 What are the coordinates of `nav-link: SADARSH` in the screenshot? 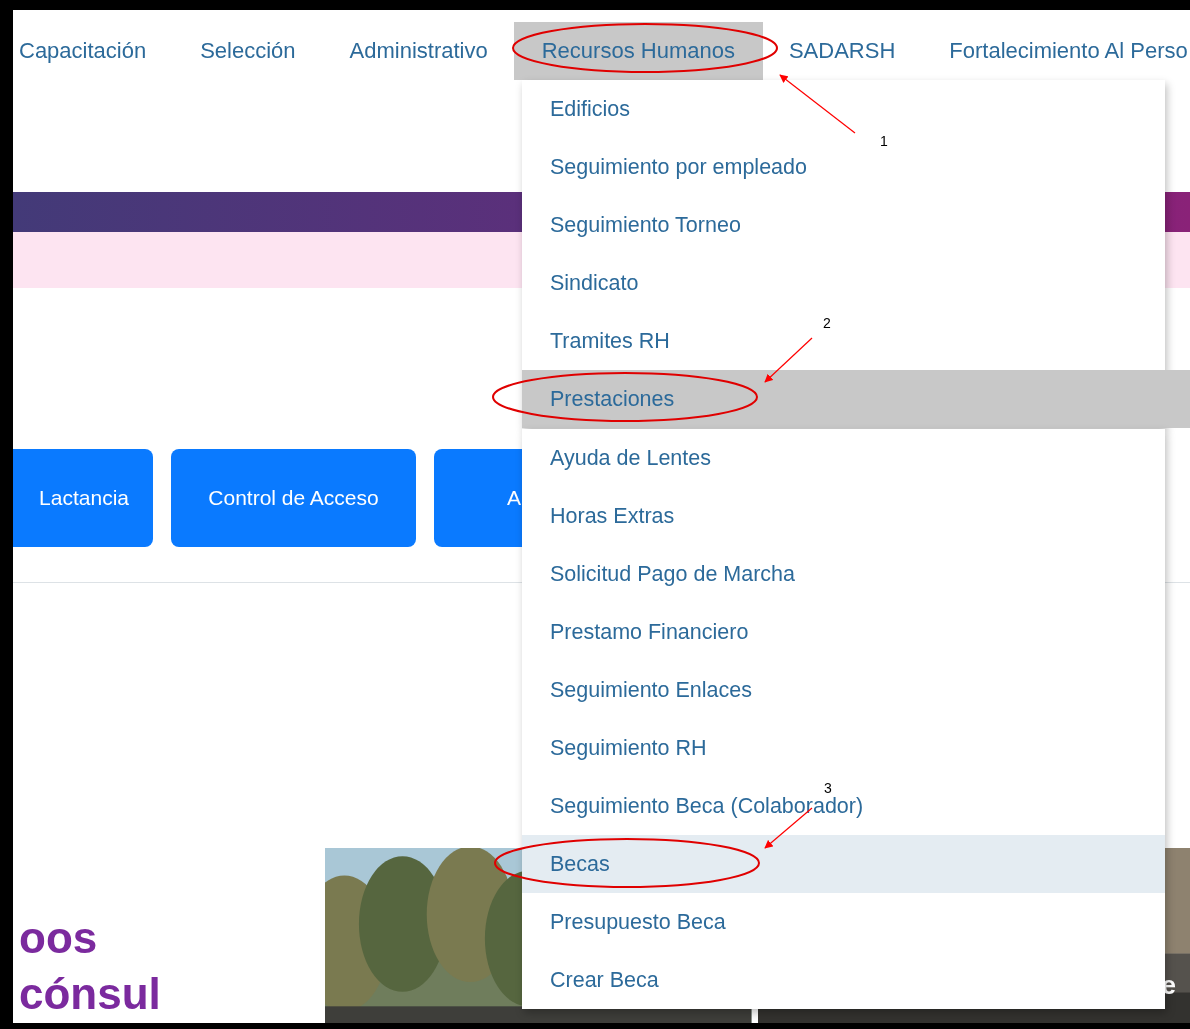 It's located at (842, 51).